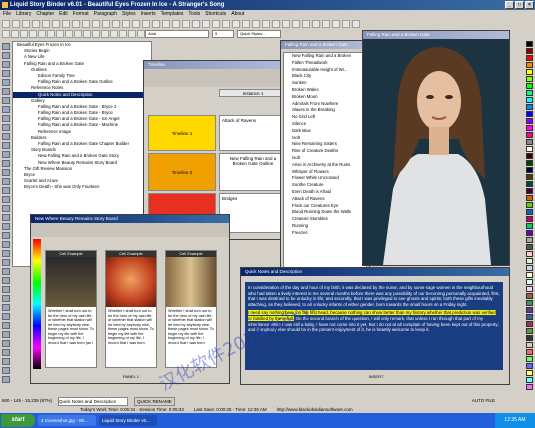  I want to click on outline-item: Broken Moon, so click(325, 97).